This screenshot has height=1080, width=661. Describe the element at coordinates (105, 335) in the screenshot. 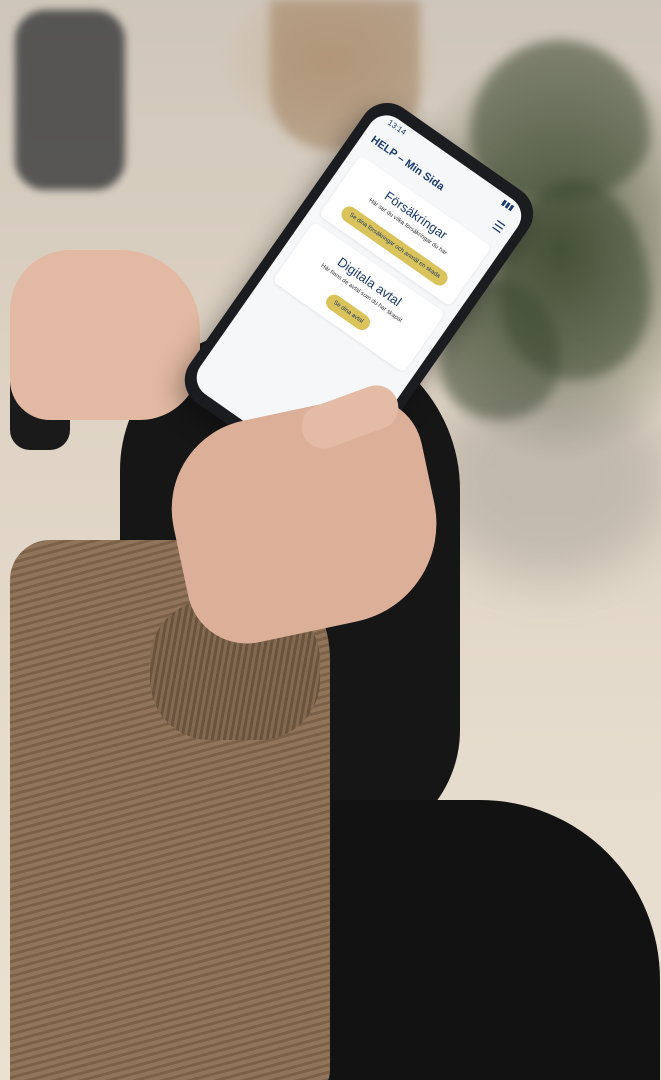

I see `left-hand` at that location.